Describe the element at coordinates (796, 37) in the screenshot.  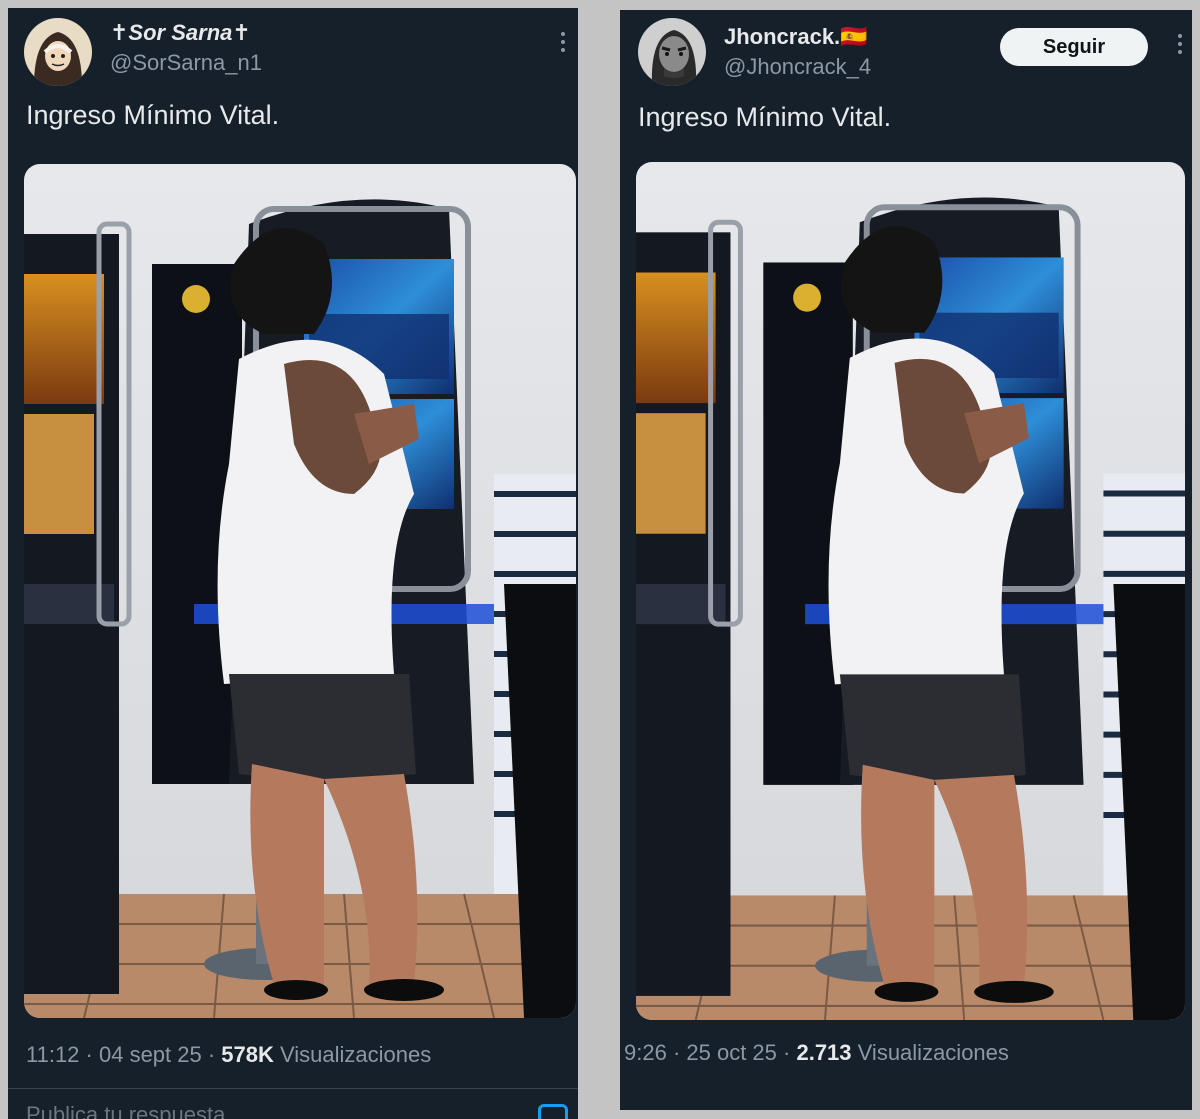
I see `display-name: Jhoncrack.🇪🇸` at that location.